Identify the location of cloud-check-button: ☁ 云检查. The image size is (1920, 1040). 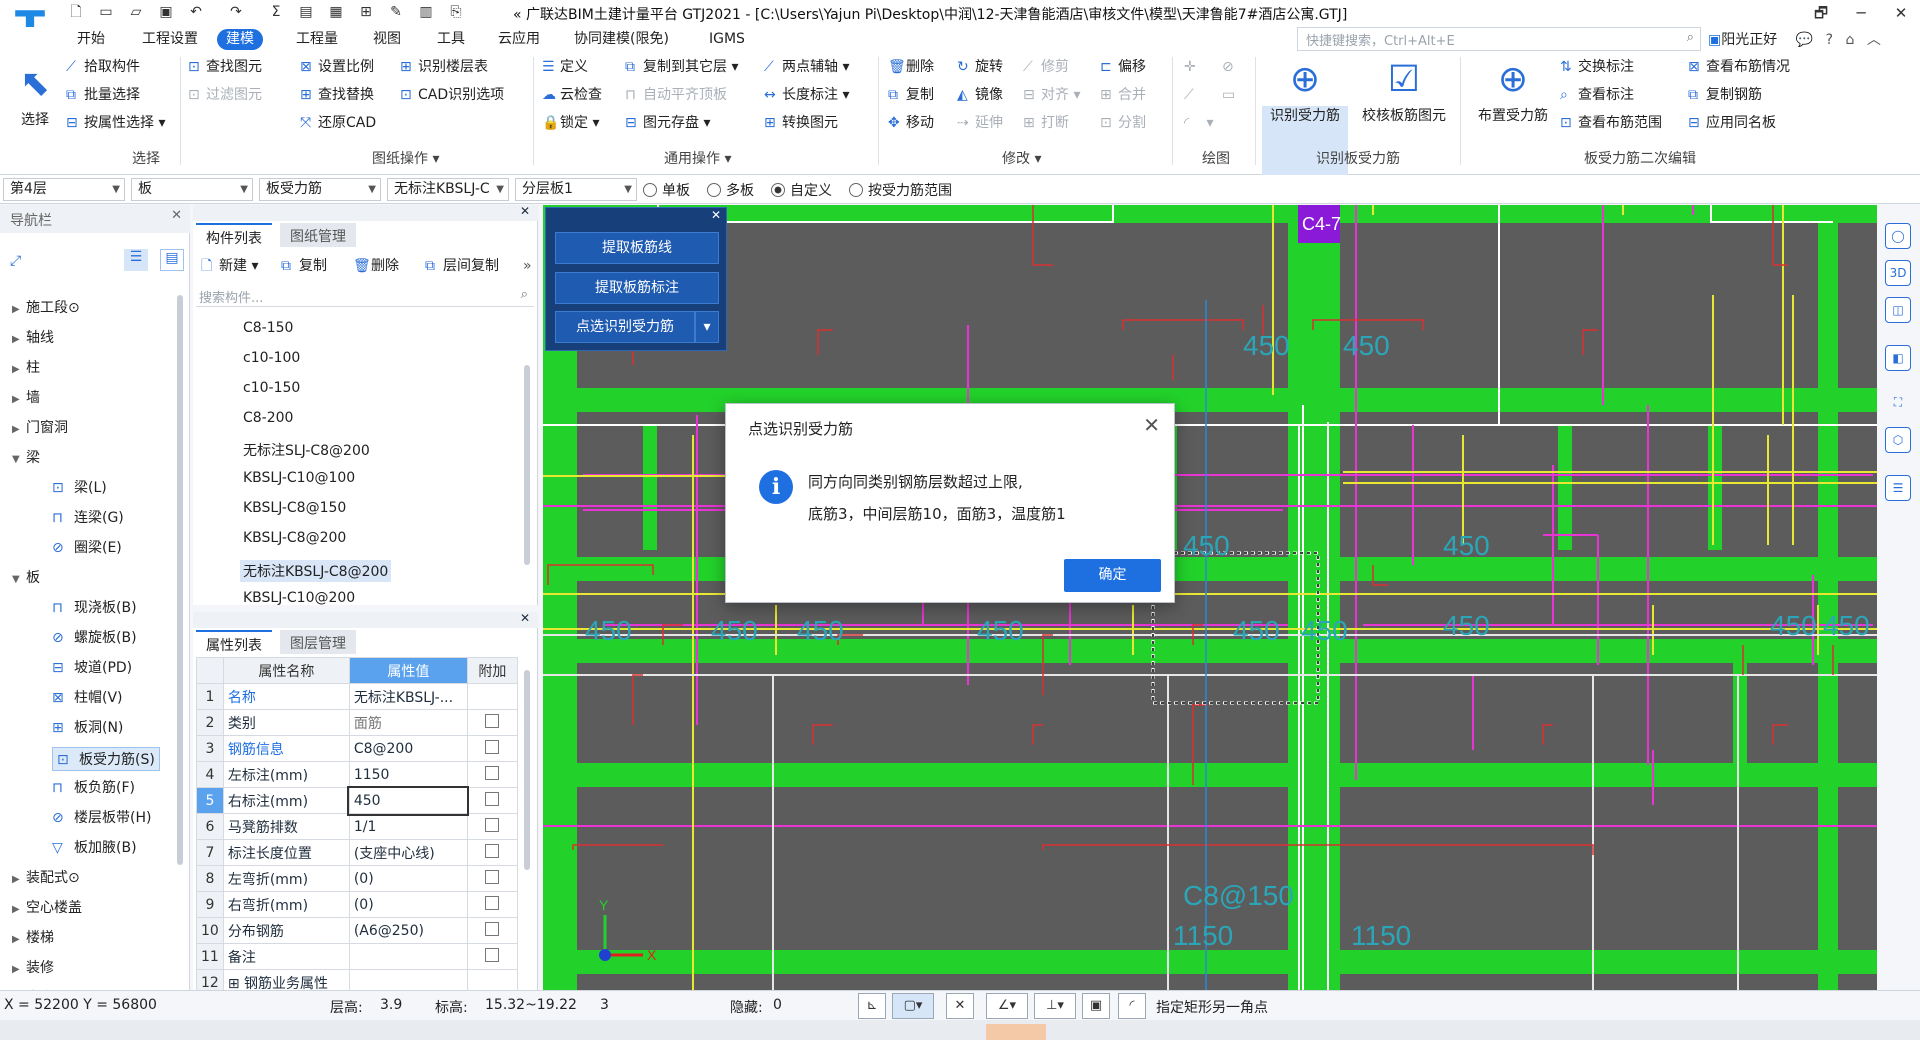
(572, 95).